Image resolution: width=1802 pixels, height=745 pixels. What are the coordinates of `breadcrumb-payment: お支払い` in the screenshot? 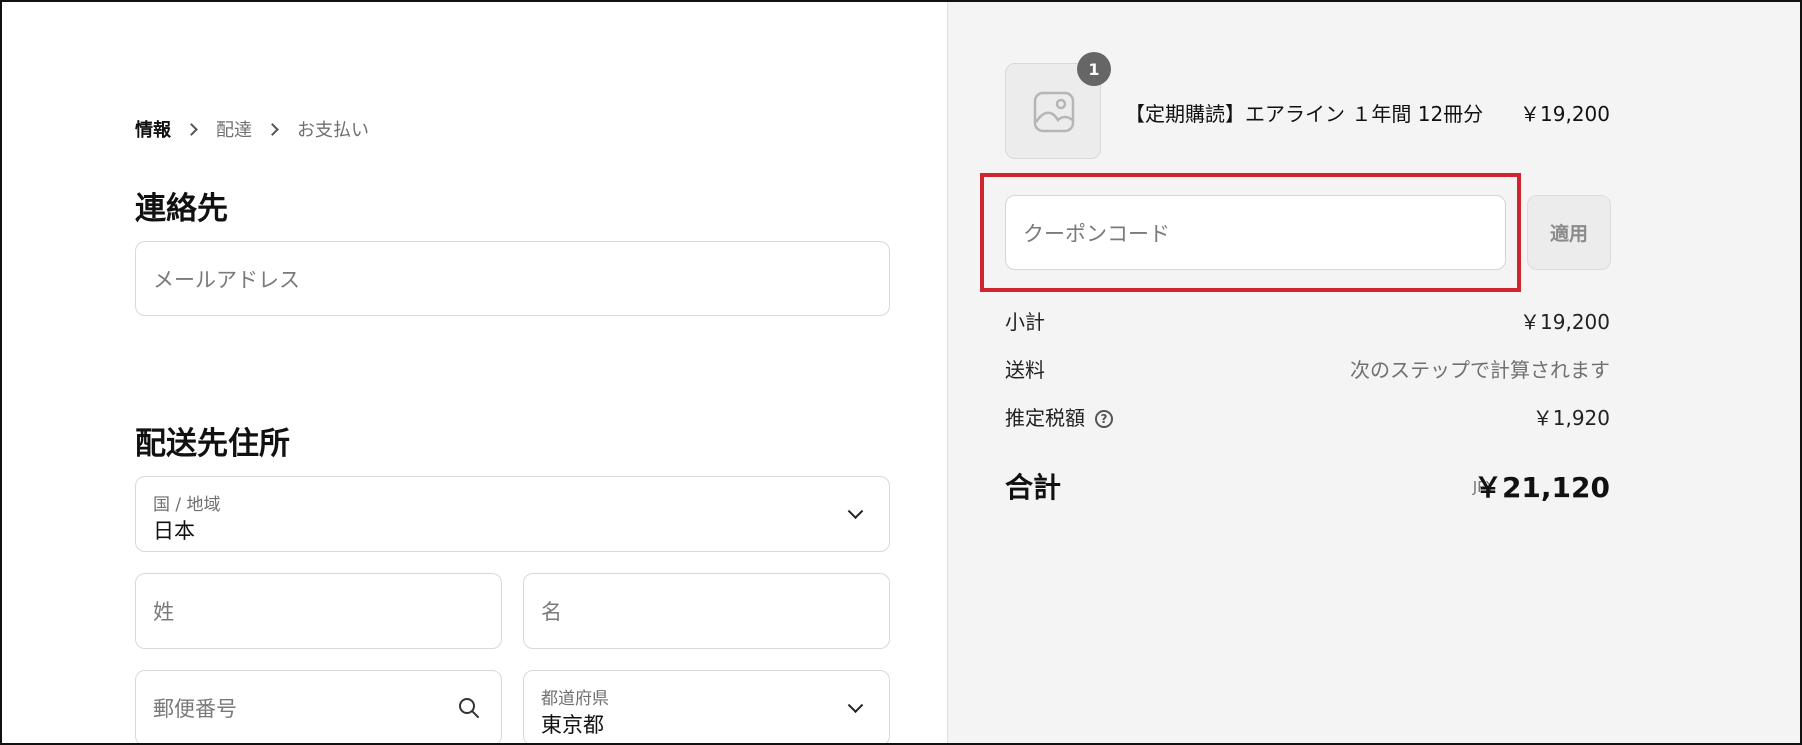 It's located at (333, 130).